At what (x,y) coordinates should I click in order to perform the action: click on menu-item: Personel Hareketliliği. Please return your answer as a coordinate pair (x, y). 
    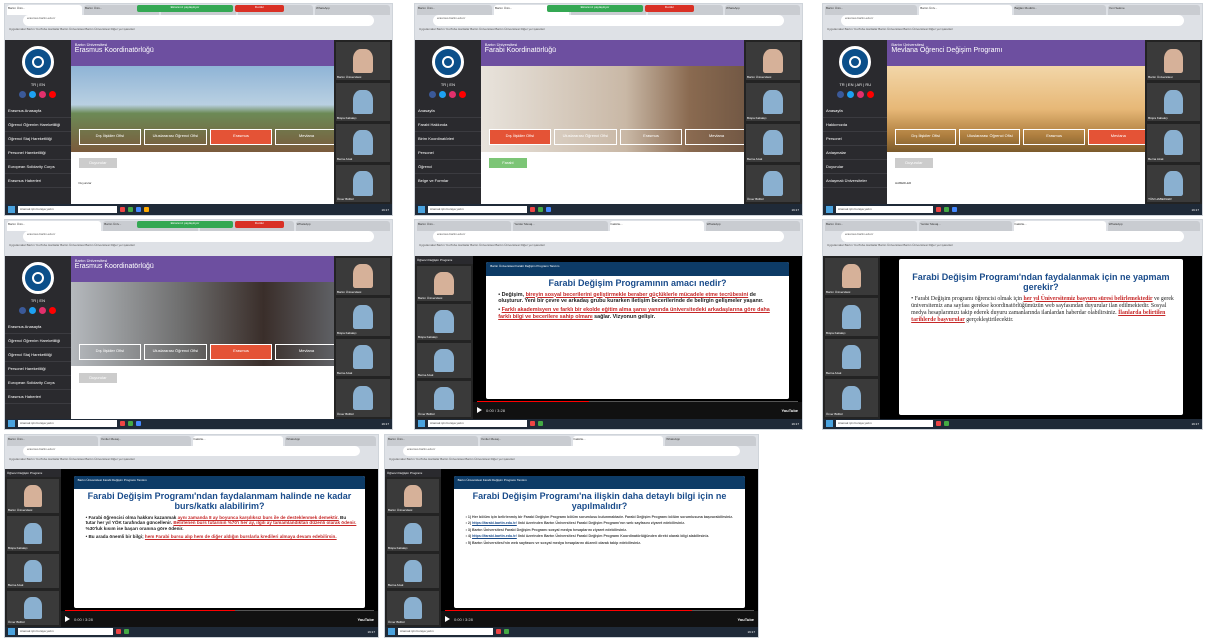
    Looking at the image, I should click on (38, 369).